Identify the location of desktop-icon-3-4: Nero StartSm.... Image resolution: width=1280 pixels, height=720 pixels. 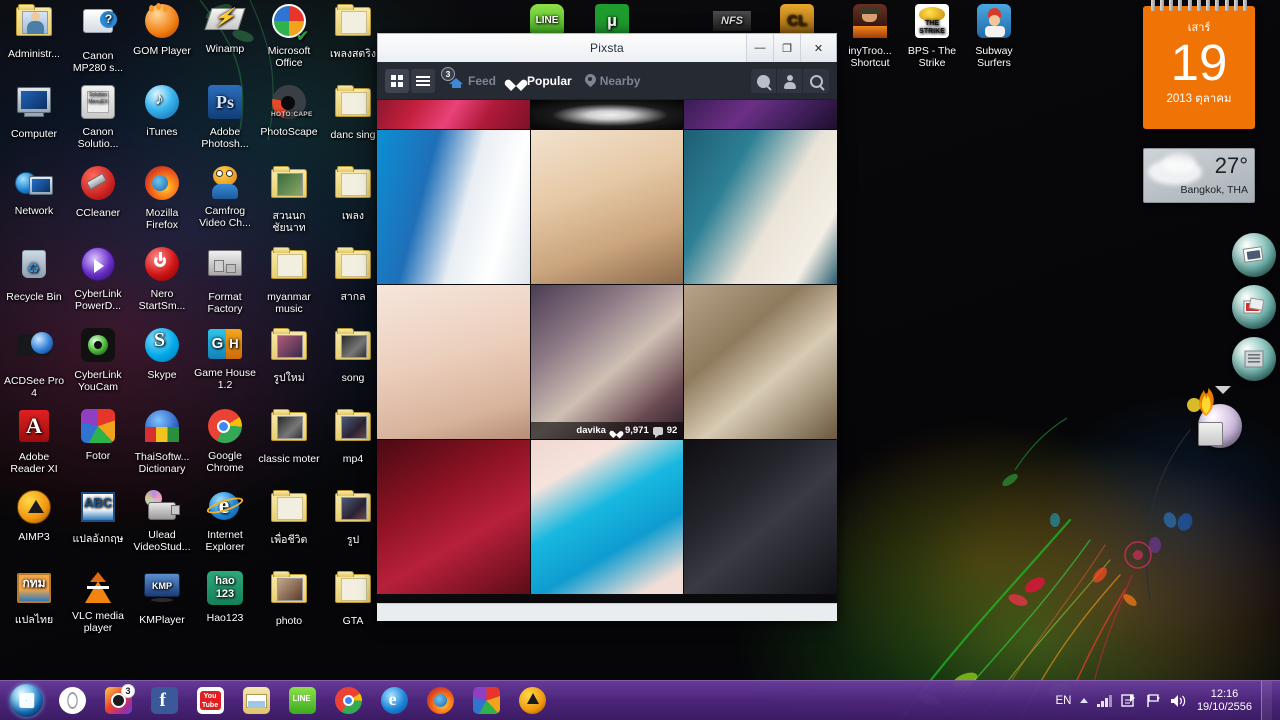
(162, 278).